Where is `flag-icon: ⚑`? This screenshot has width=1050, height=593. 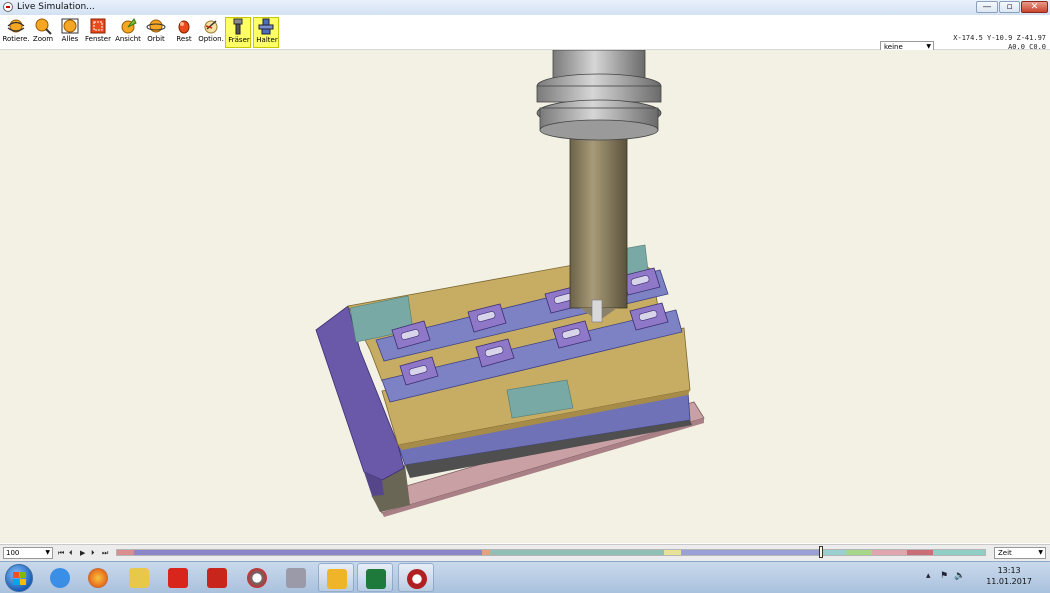 flag-icon: ⚑ is located at coordinates (944, 576).